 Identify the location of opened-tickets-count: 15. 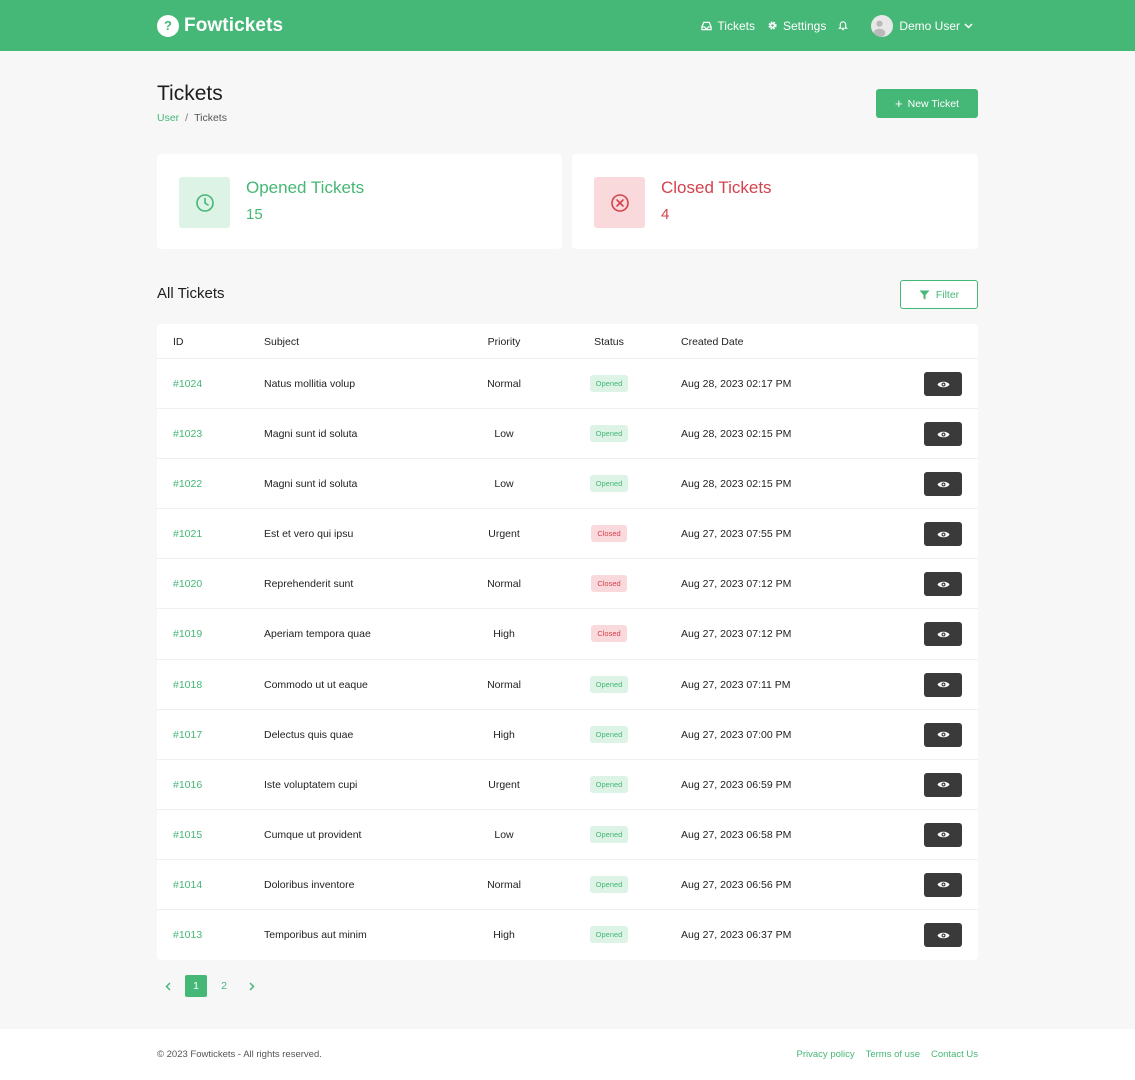
(254, 214).